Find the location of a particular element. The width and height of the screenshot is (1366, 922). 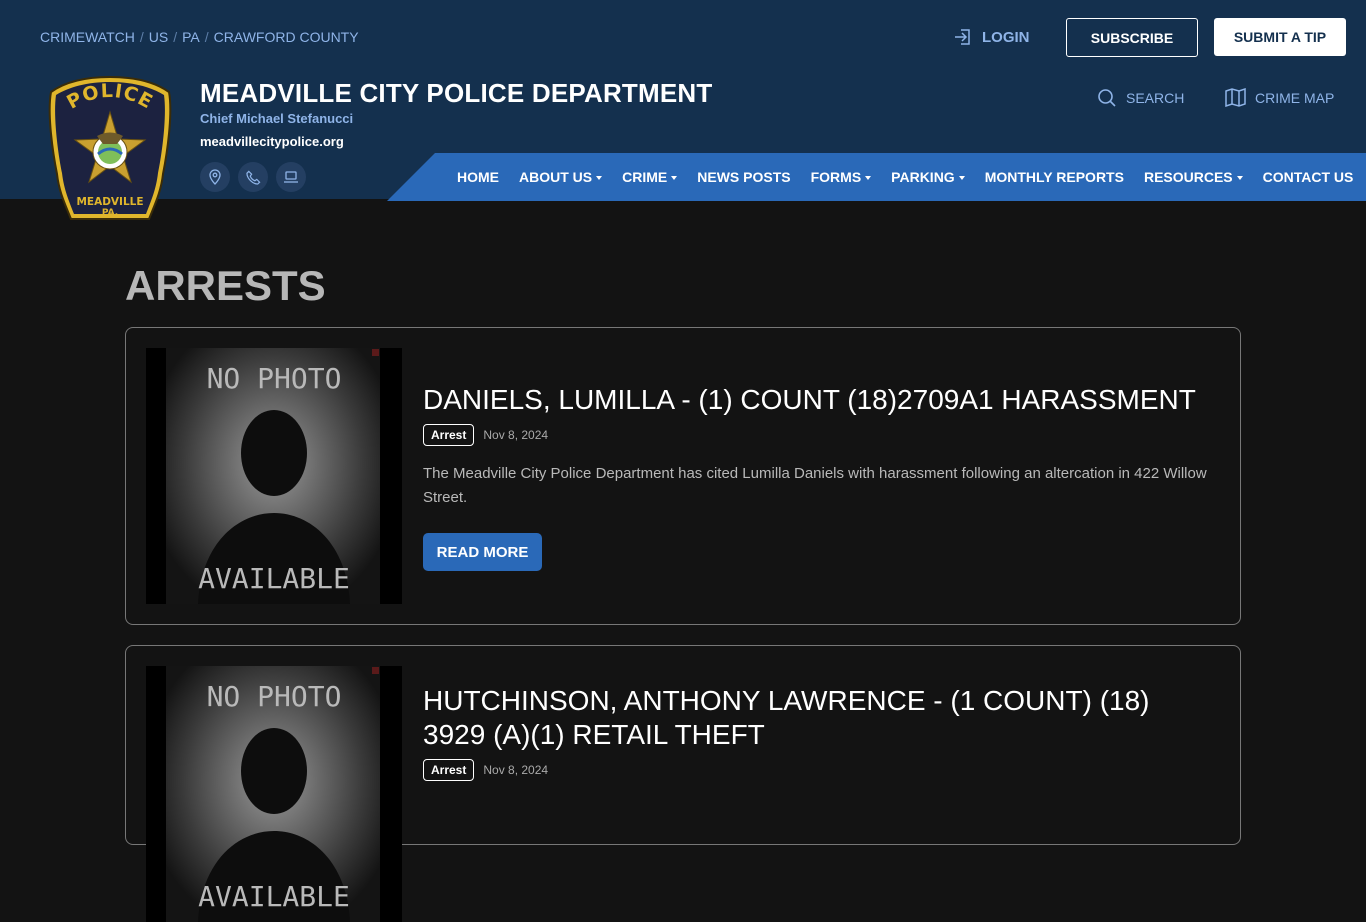

breadcrumb-us: US is located at coordinates (158, 37).